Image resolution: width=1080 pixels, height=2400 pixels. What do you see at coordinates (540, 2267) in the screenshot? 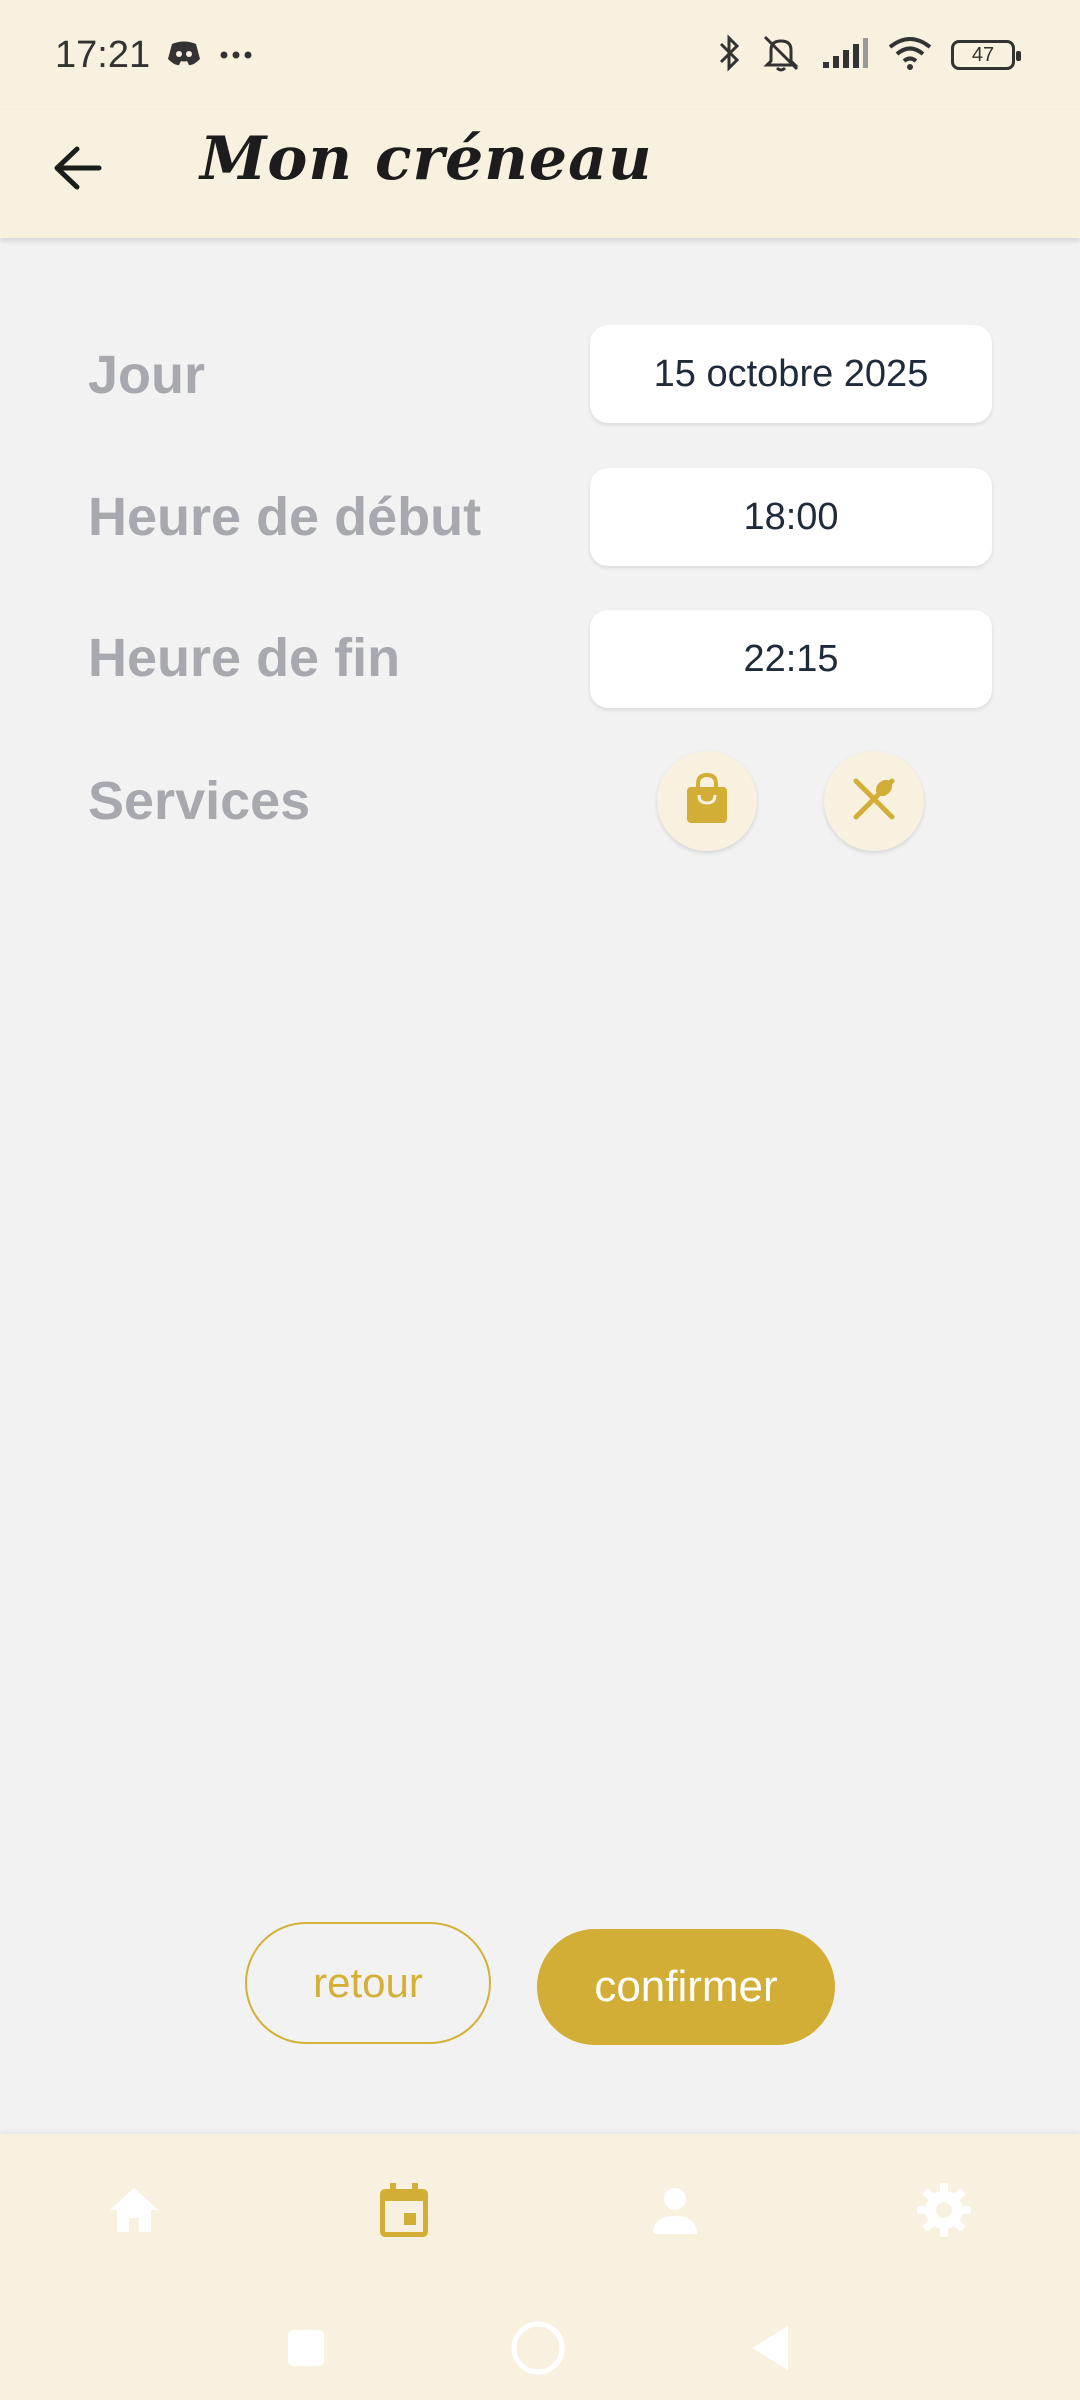
I see `bottom-navigation` at bounding box center [540, 2267].